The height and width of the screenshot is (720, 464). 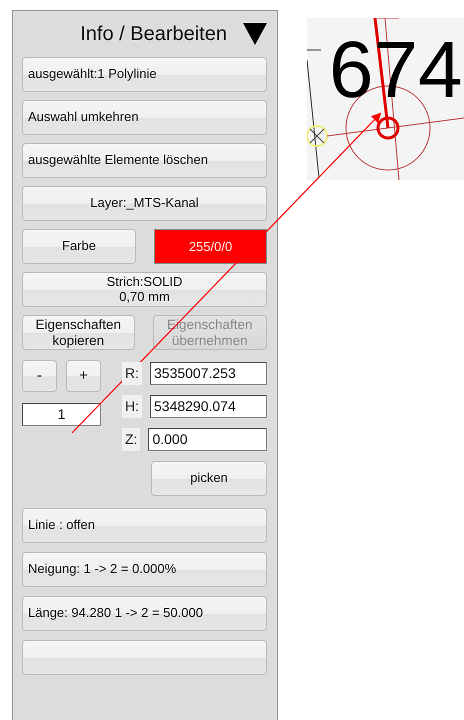 I want to click on step-button: -, so click(x=39, y=376).